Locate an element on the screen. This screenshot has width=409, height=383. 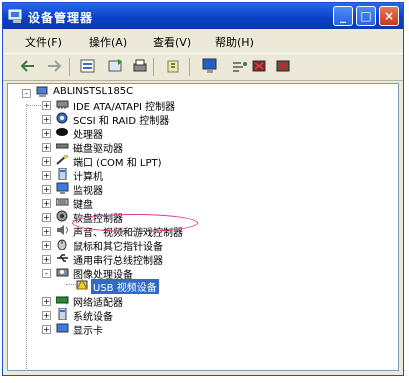
maximize-button: □ is located at coordinates (366, 16).